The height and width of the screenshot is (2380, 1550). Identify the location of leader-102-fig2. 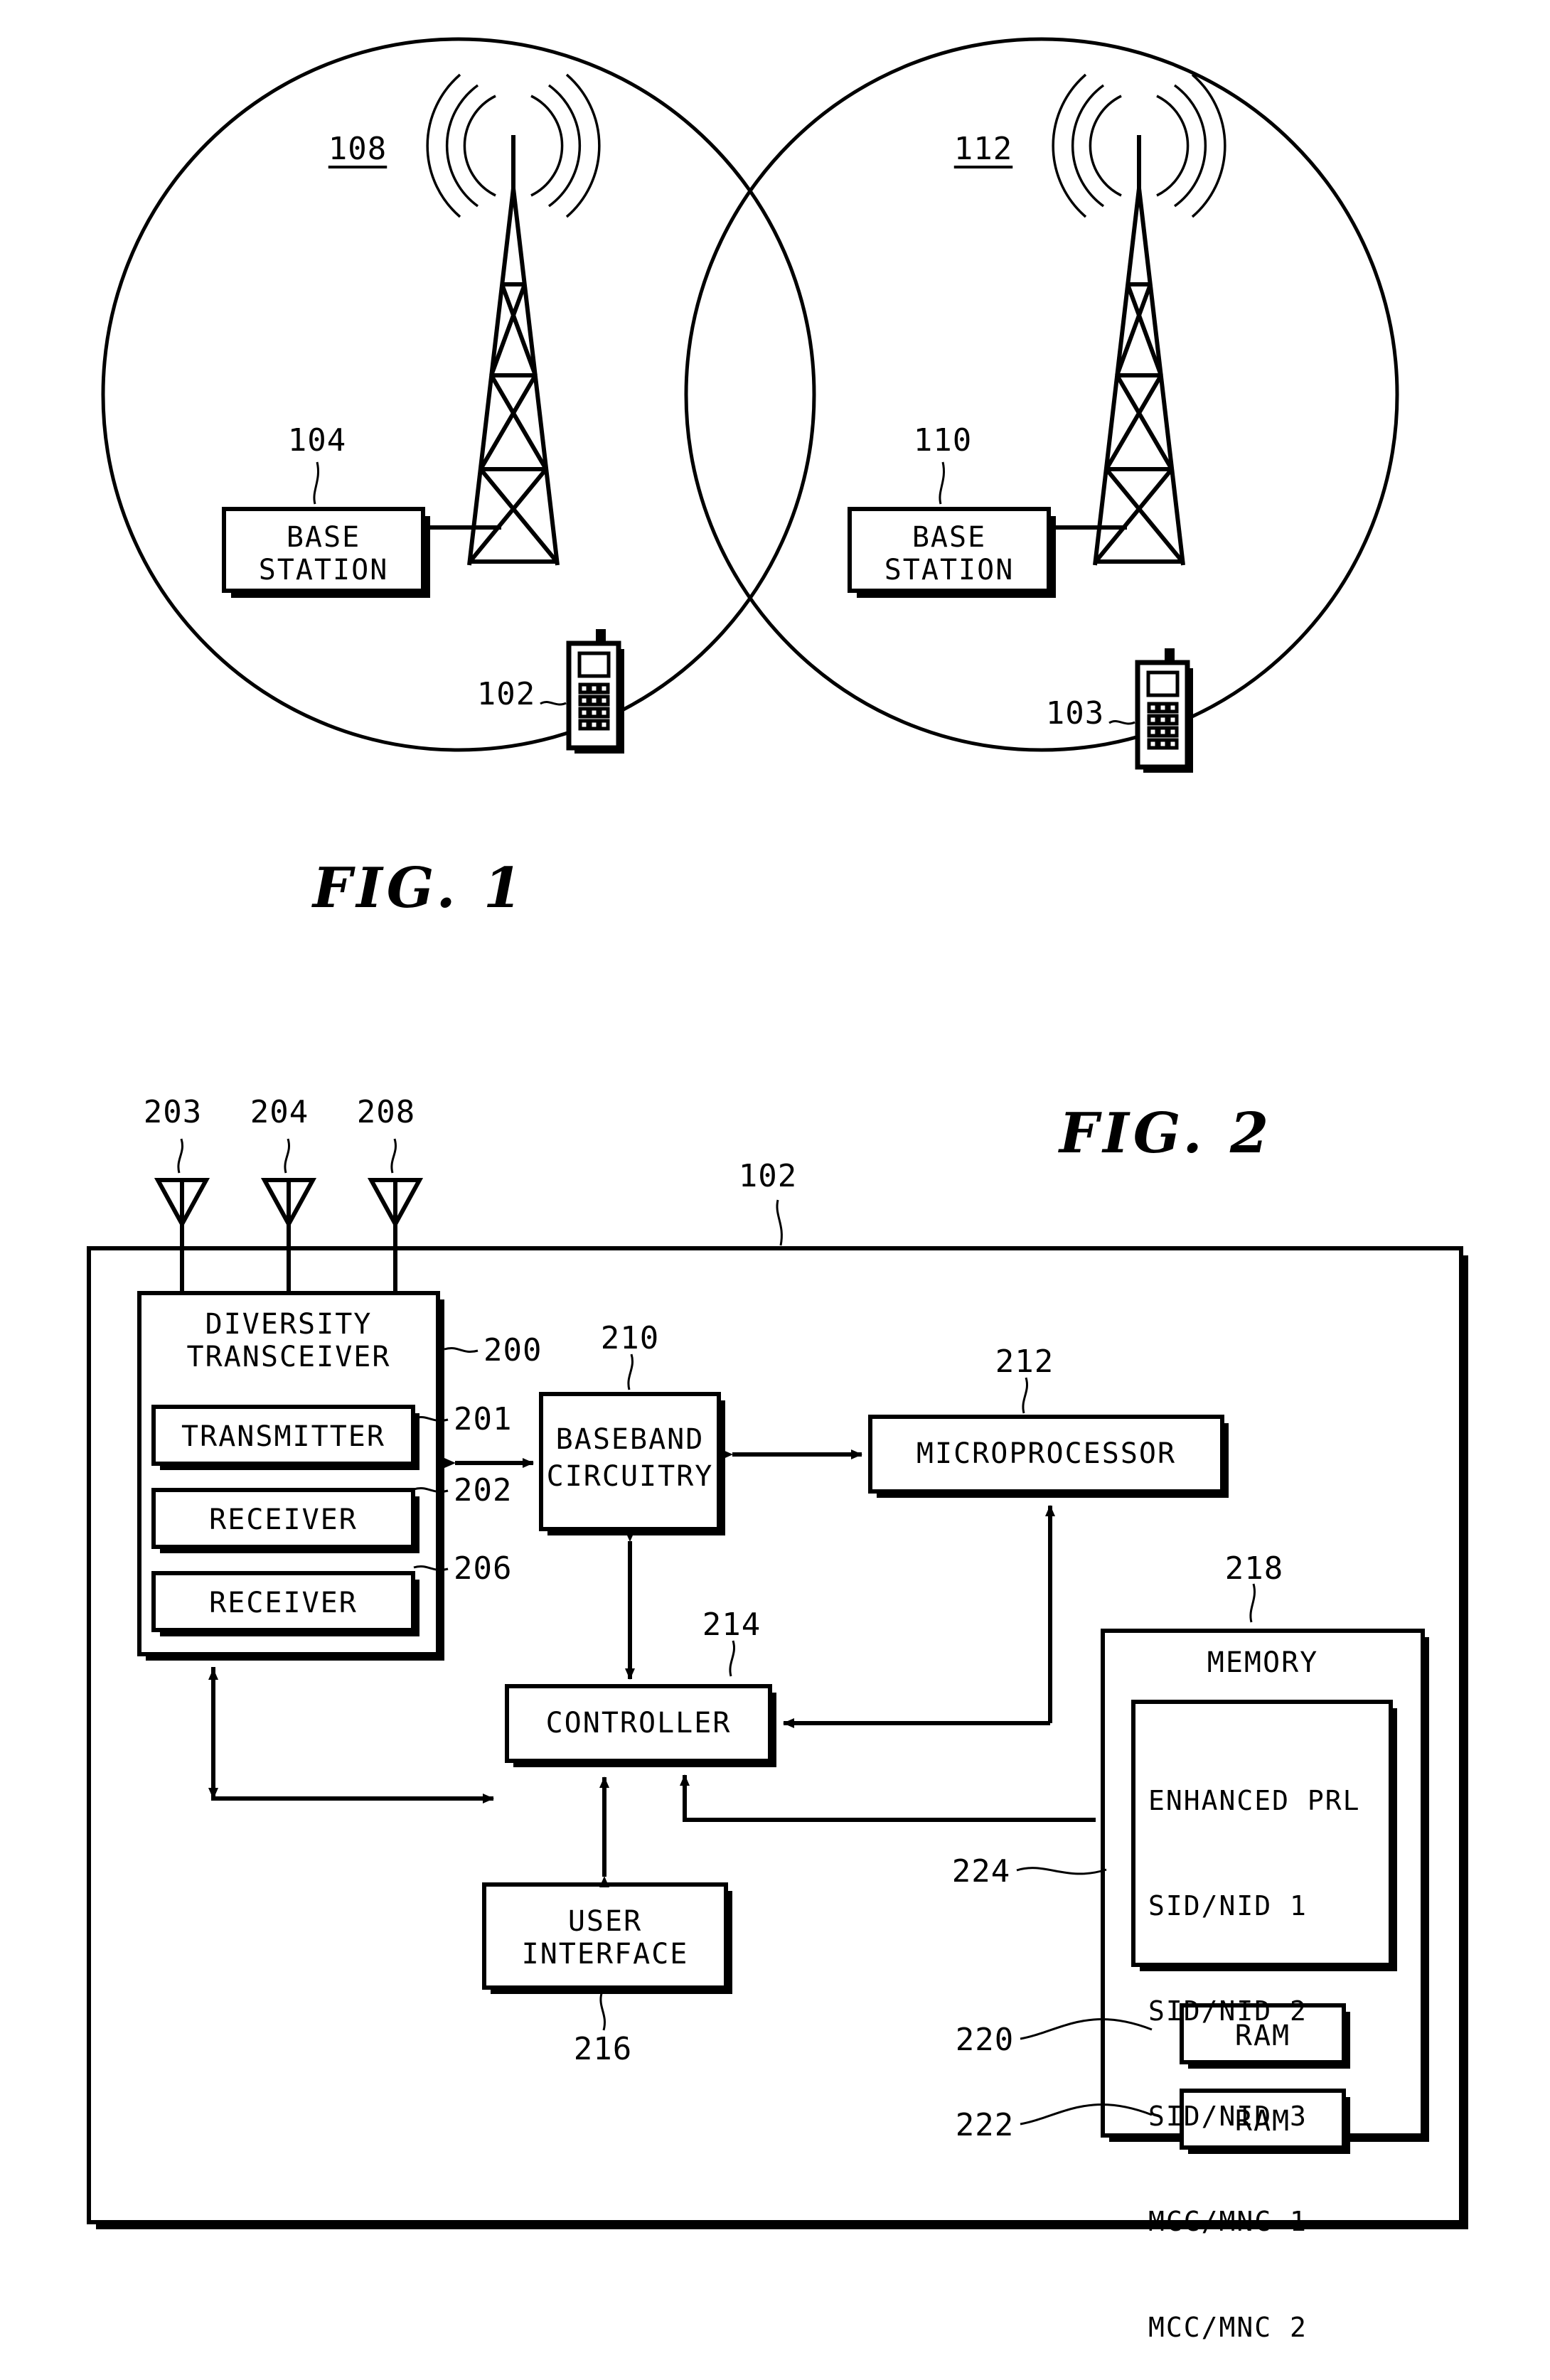
(779, 1222).